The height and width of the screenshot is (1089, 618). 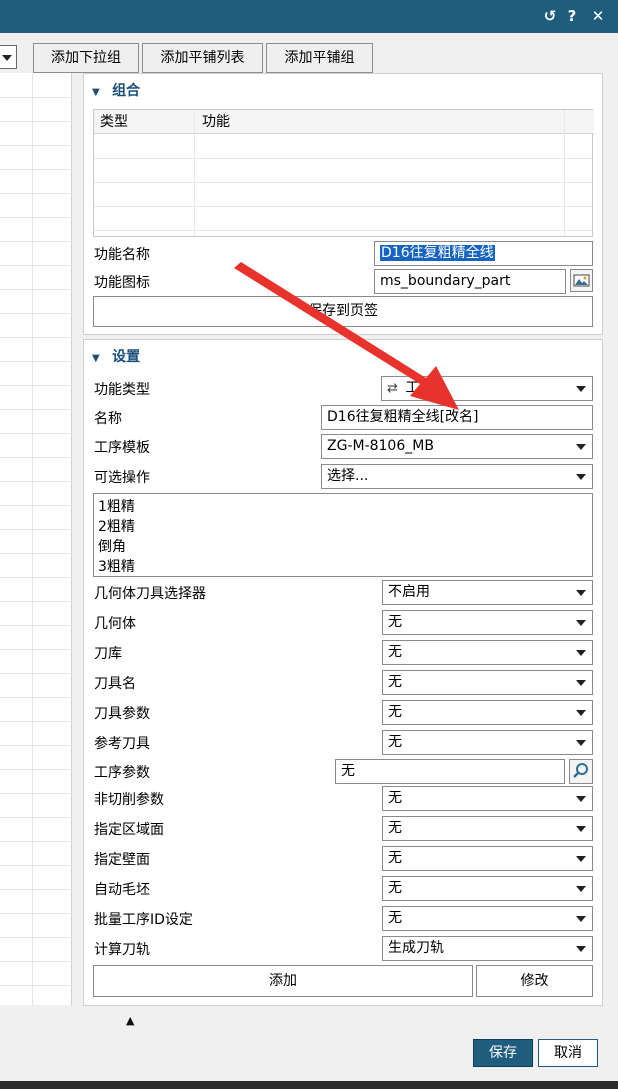 What do you see at coordinates (487, 948) in the screenshot?
I see `compute-toolpath-dropdown: 生成刀轨` at bounding box center [487, 948].